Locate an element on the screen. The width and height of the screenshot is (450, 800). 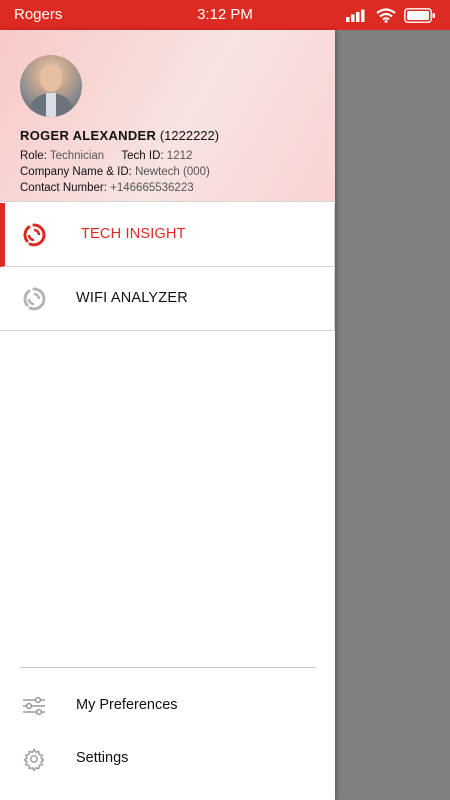
my-preferences-label: My Preferences is located at coordinates (127, 705).